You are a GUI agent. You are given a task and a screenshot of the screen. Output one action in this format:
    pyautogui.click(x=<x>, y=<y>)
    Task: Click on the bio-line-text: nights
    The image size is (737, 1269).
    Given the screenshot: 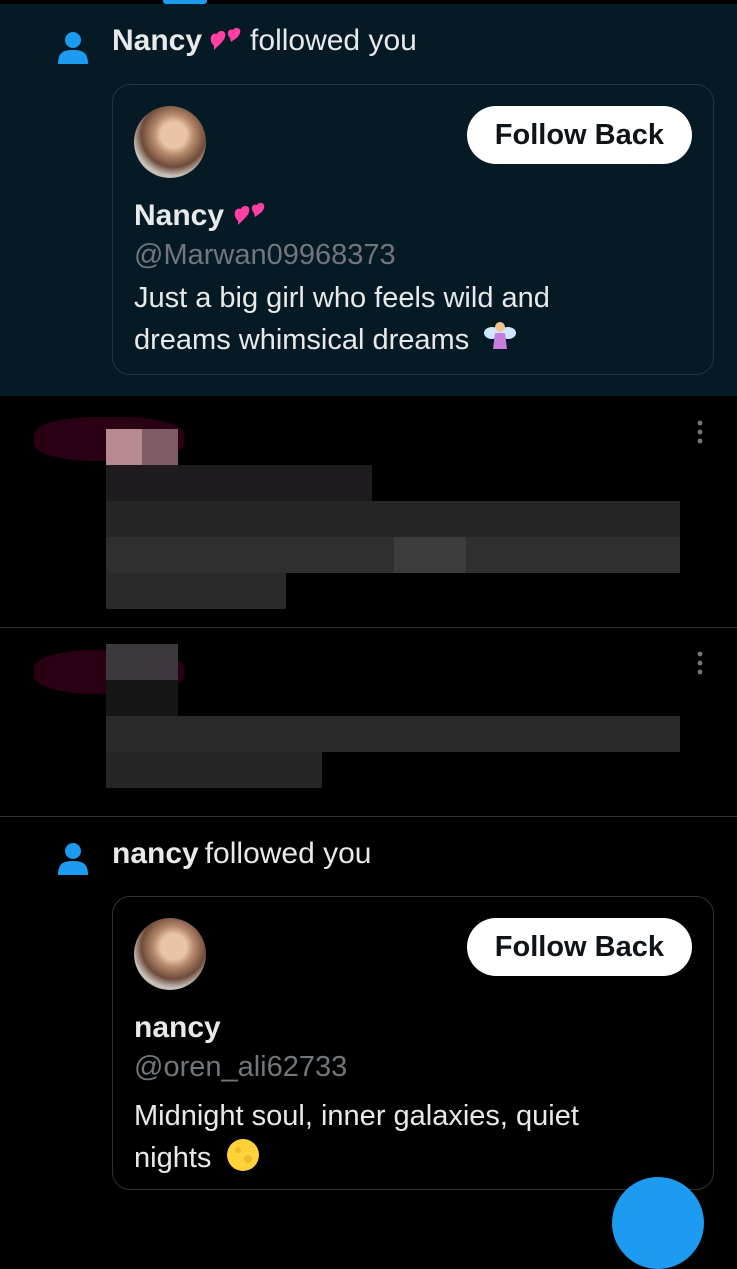 What is the action you would take?
    pyautogui.click(x=173, y=1158)
    